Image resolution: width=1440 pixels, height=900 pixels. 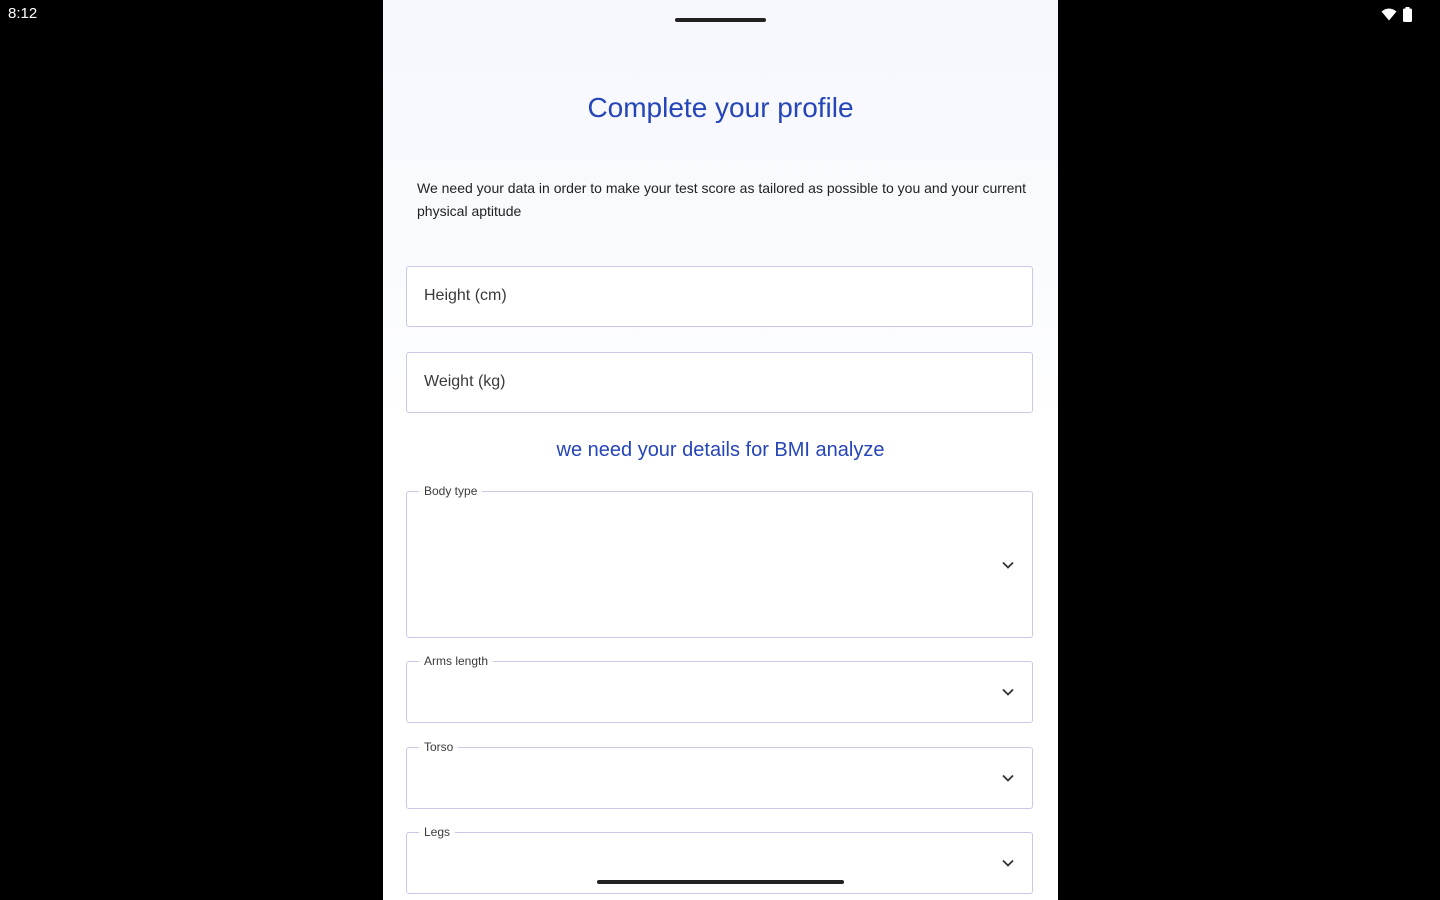 I want to click on arms-length-dropdown: Arms length, so click(x=719, y=688).